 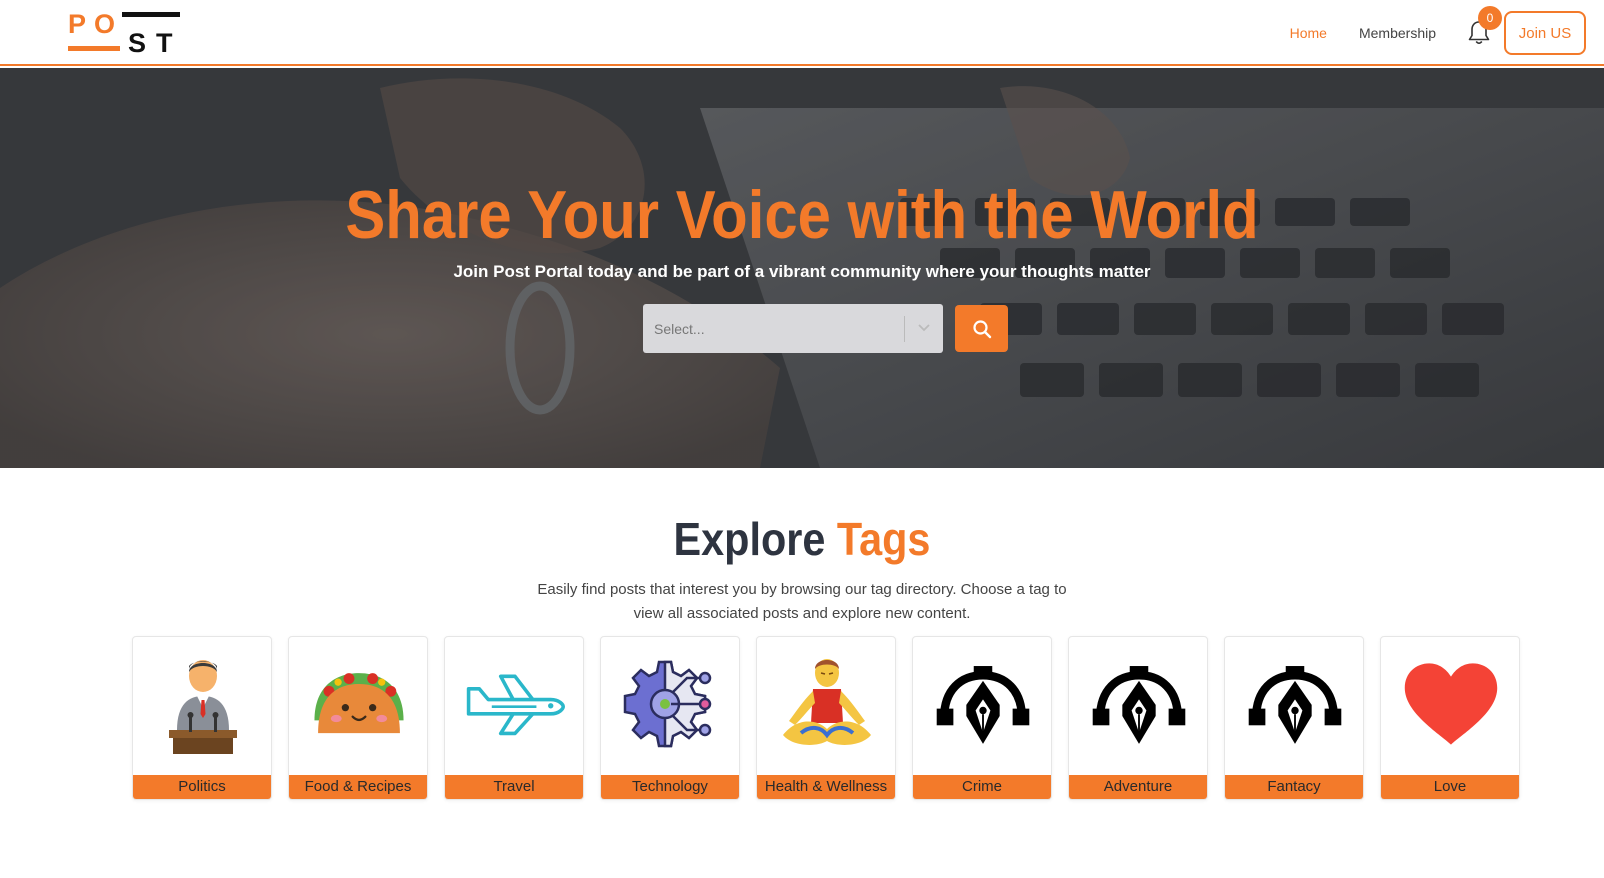 I want to click on tag-card-crime: Crime, so click(x=982, y=718).